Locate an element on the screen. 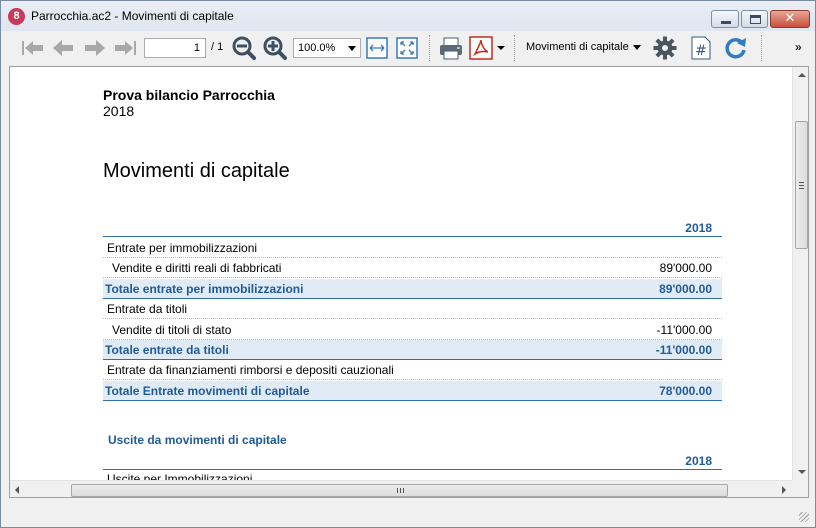 This screenshot has height=528, width=816. gear-icon is located at coordinates (665, 48).